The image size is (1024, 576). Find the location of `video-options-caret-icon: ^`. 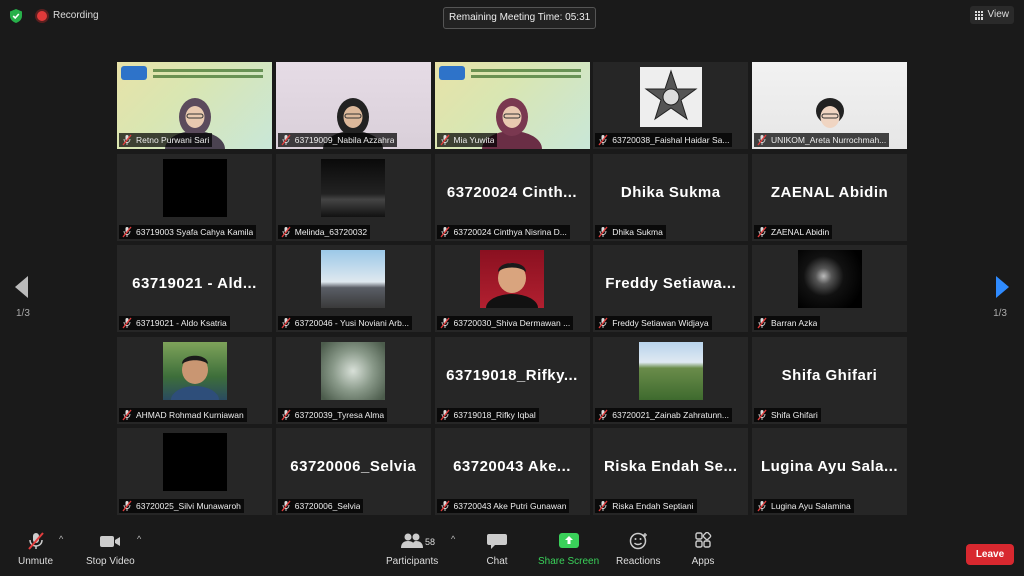

video-options-caret-icon: ^ is located at coordinates (139, 539).